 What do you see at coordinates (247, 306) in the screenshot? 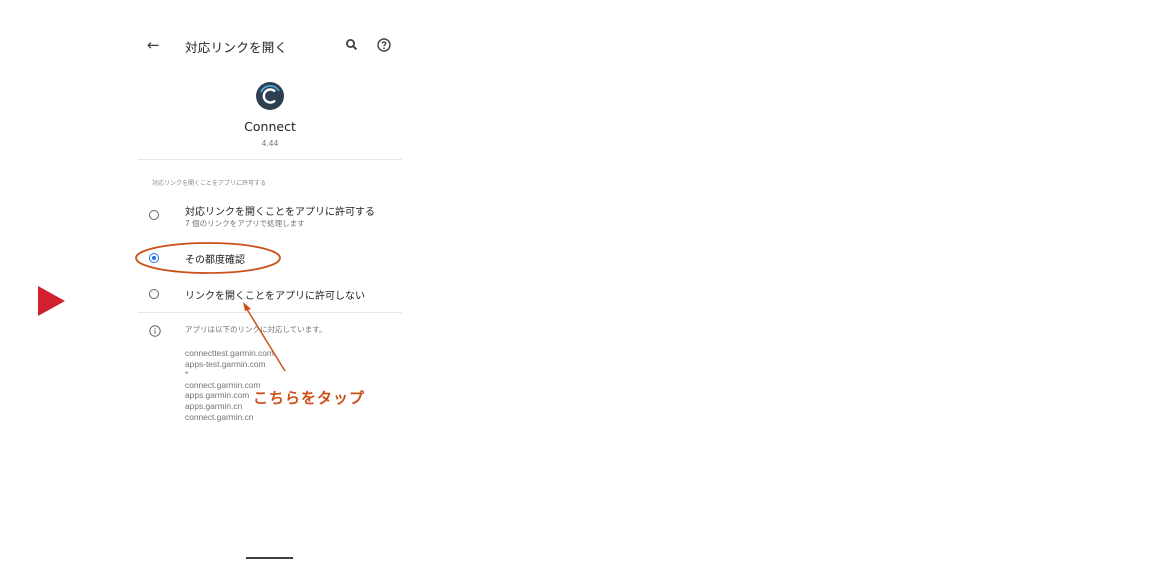
I see `arrow-head-icon` at bounding box center [247, 306].